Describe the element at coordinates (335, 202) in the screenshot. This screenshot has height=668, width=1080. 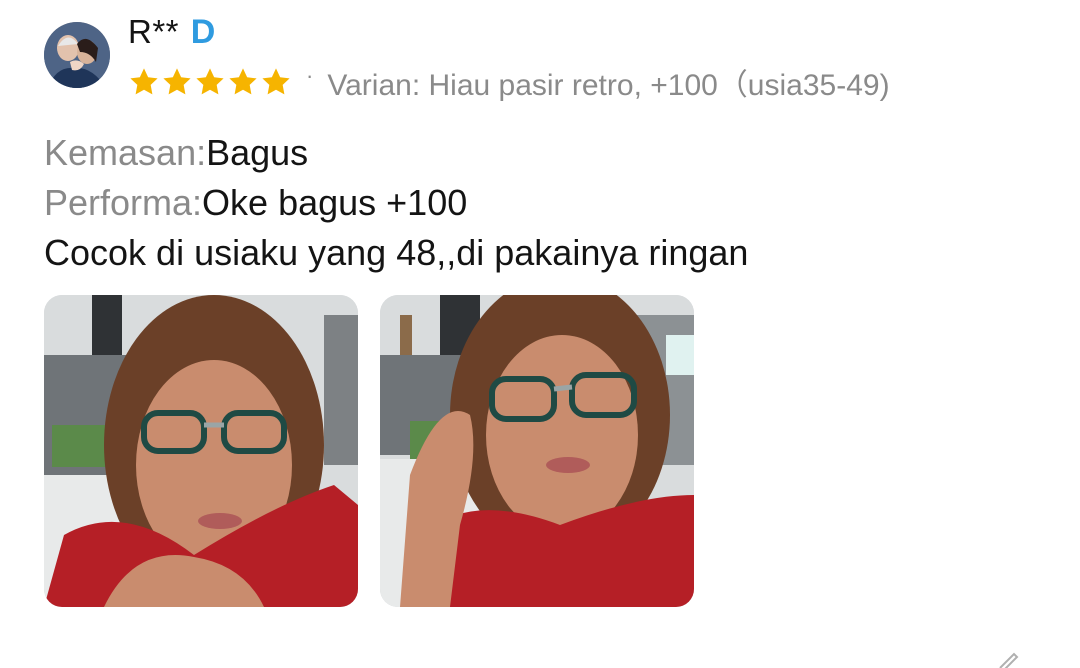
I see `performance-value: Oke bagus +100` at that location.